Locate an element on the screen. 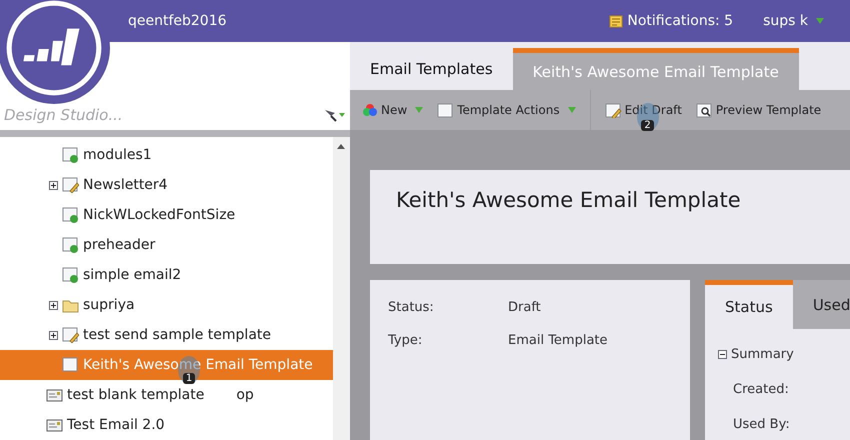  field-value: Draft is located at coordinates (524, 307).